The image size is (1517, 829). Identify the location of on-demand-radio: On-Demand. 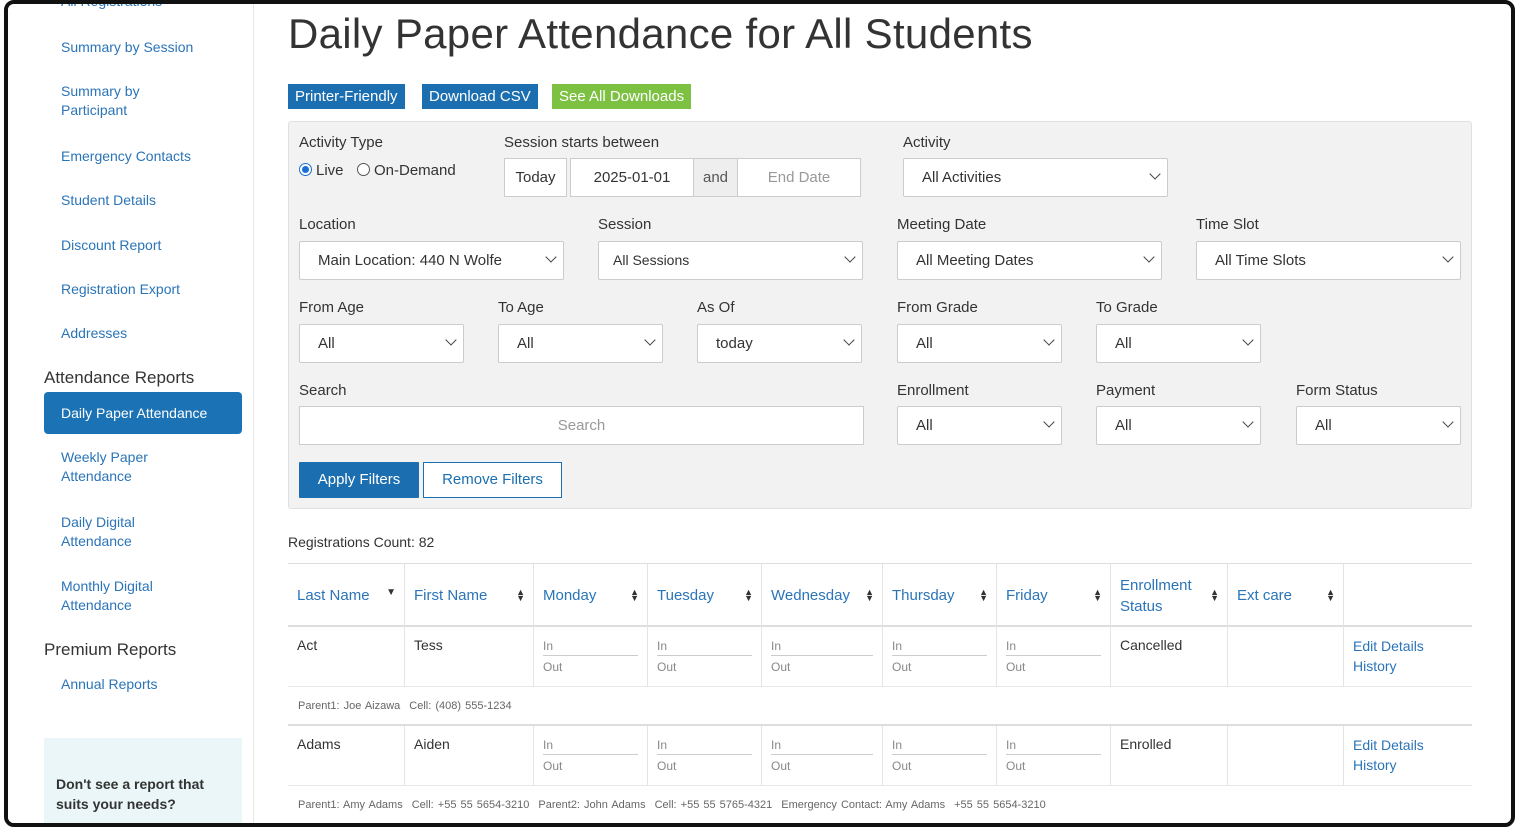
(406, 170).